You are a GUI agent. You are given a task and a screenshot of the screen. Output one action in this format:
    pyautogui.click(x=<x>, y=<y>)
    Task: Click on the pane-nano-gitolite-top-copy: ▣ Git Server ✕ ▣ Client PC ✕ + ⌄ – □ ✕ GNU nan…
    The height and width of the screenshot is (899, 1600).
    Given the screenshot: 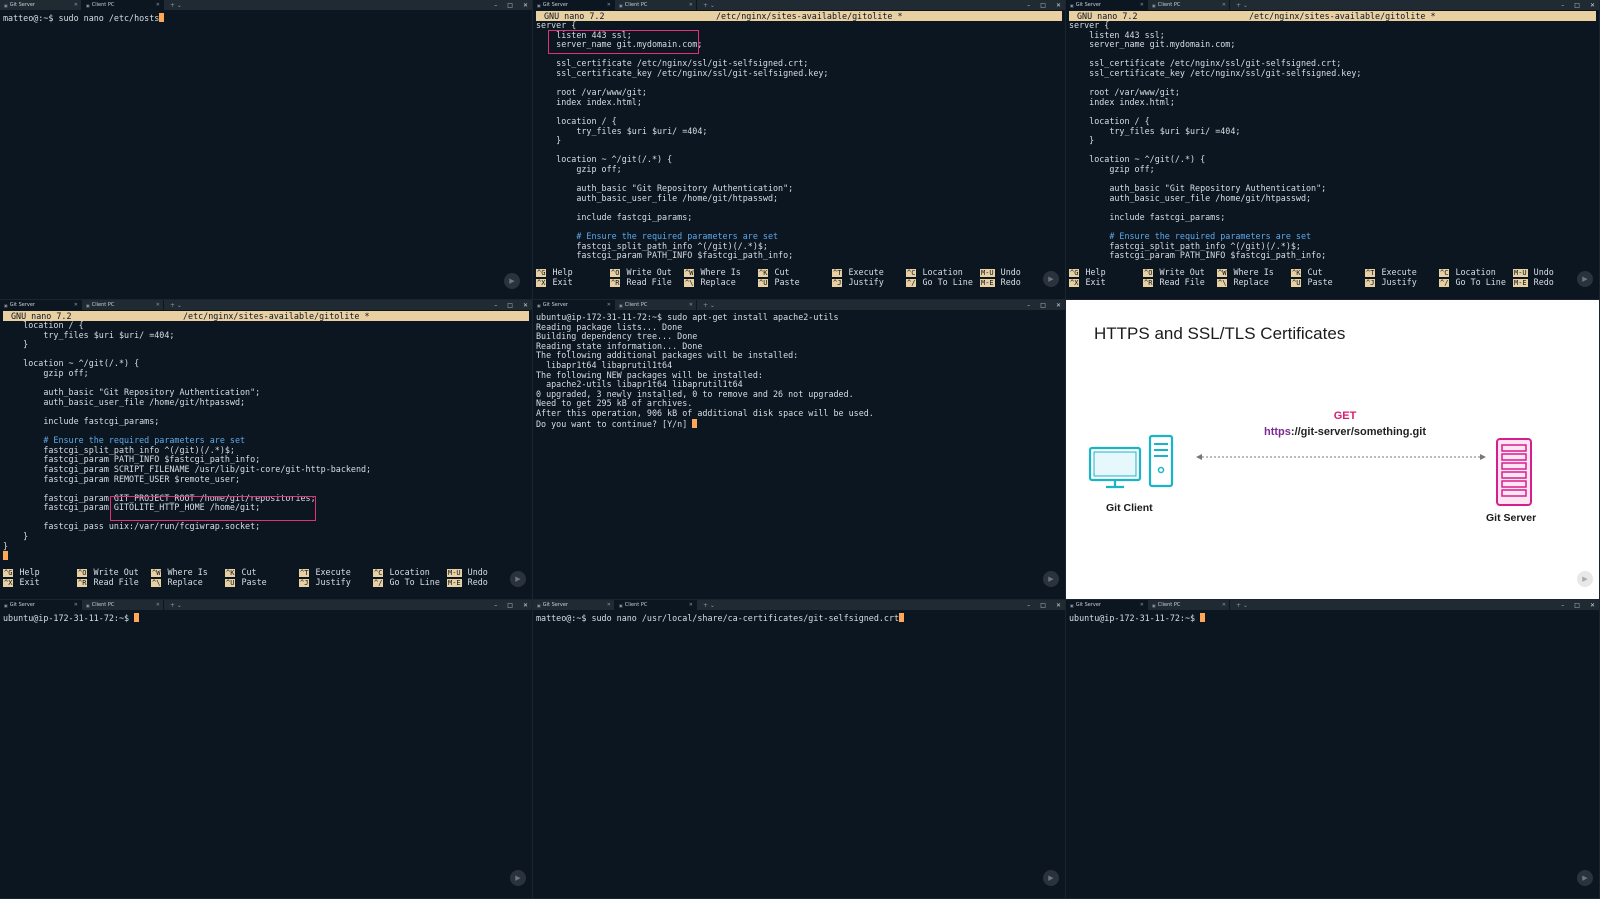 What is the action you would take?
    pyautogui.click(x=1333, y=150)
    